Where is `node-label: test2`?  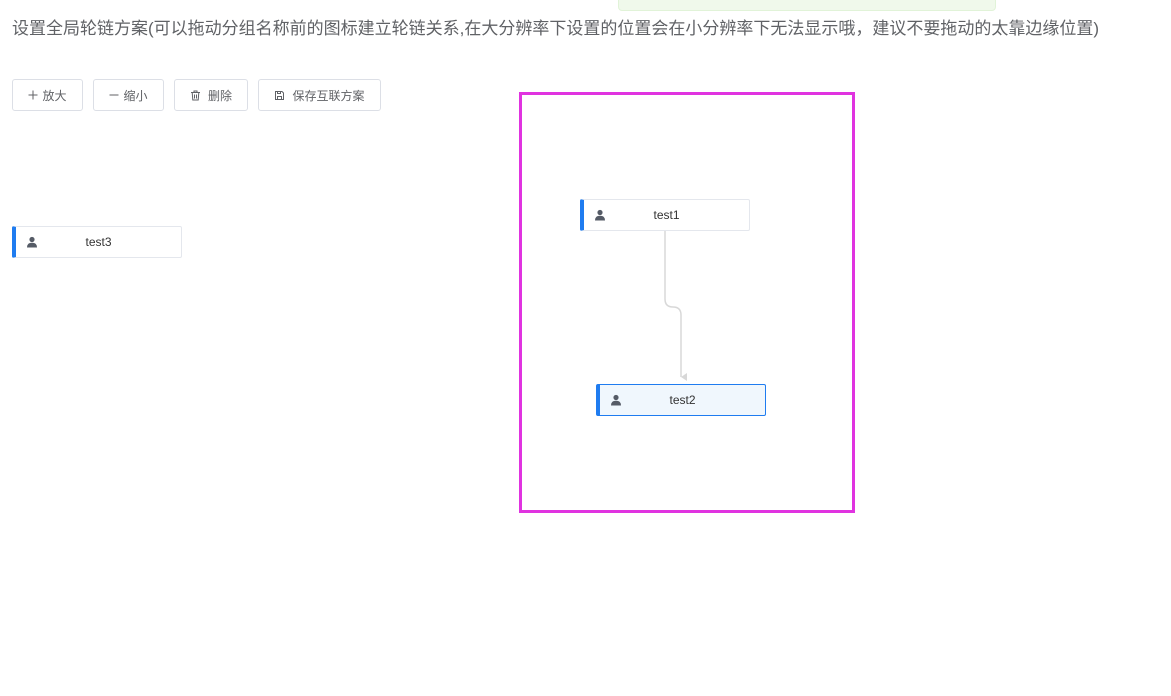
node-label: test2 is located at coordinates (682, 400).